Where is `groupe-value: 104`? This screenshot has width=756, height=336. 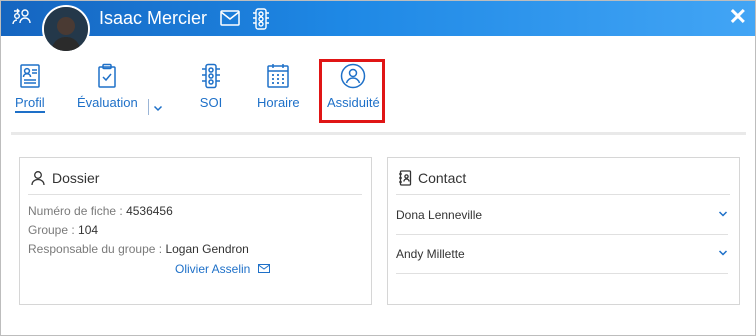
groupe-value: 104 is located at coordinates (88, 230).